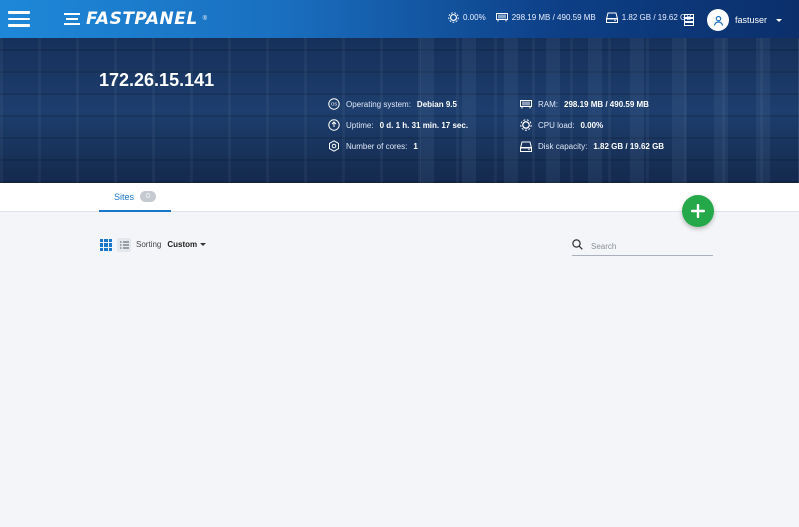 The height and width of the screenshot is (527, 799). I want to click on disk-value: 1.82 GB / 19.62 GB, so click(629, 146).